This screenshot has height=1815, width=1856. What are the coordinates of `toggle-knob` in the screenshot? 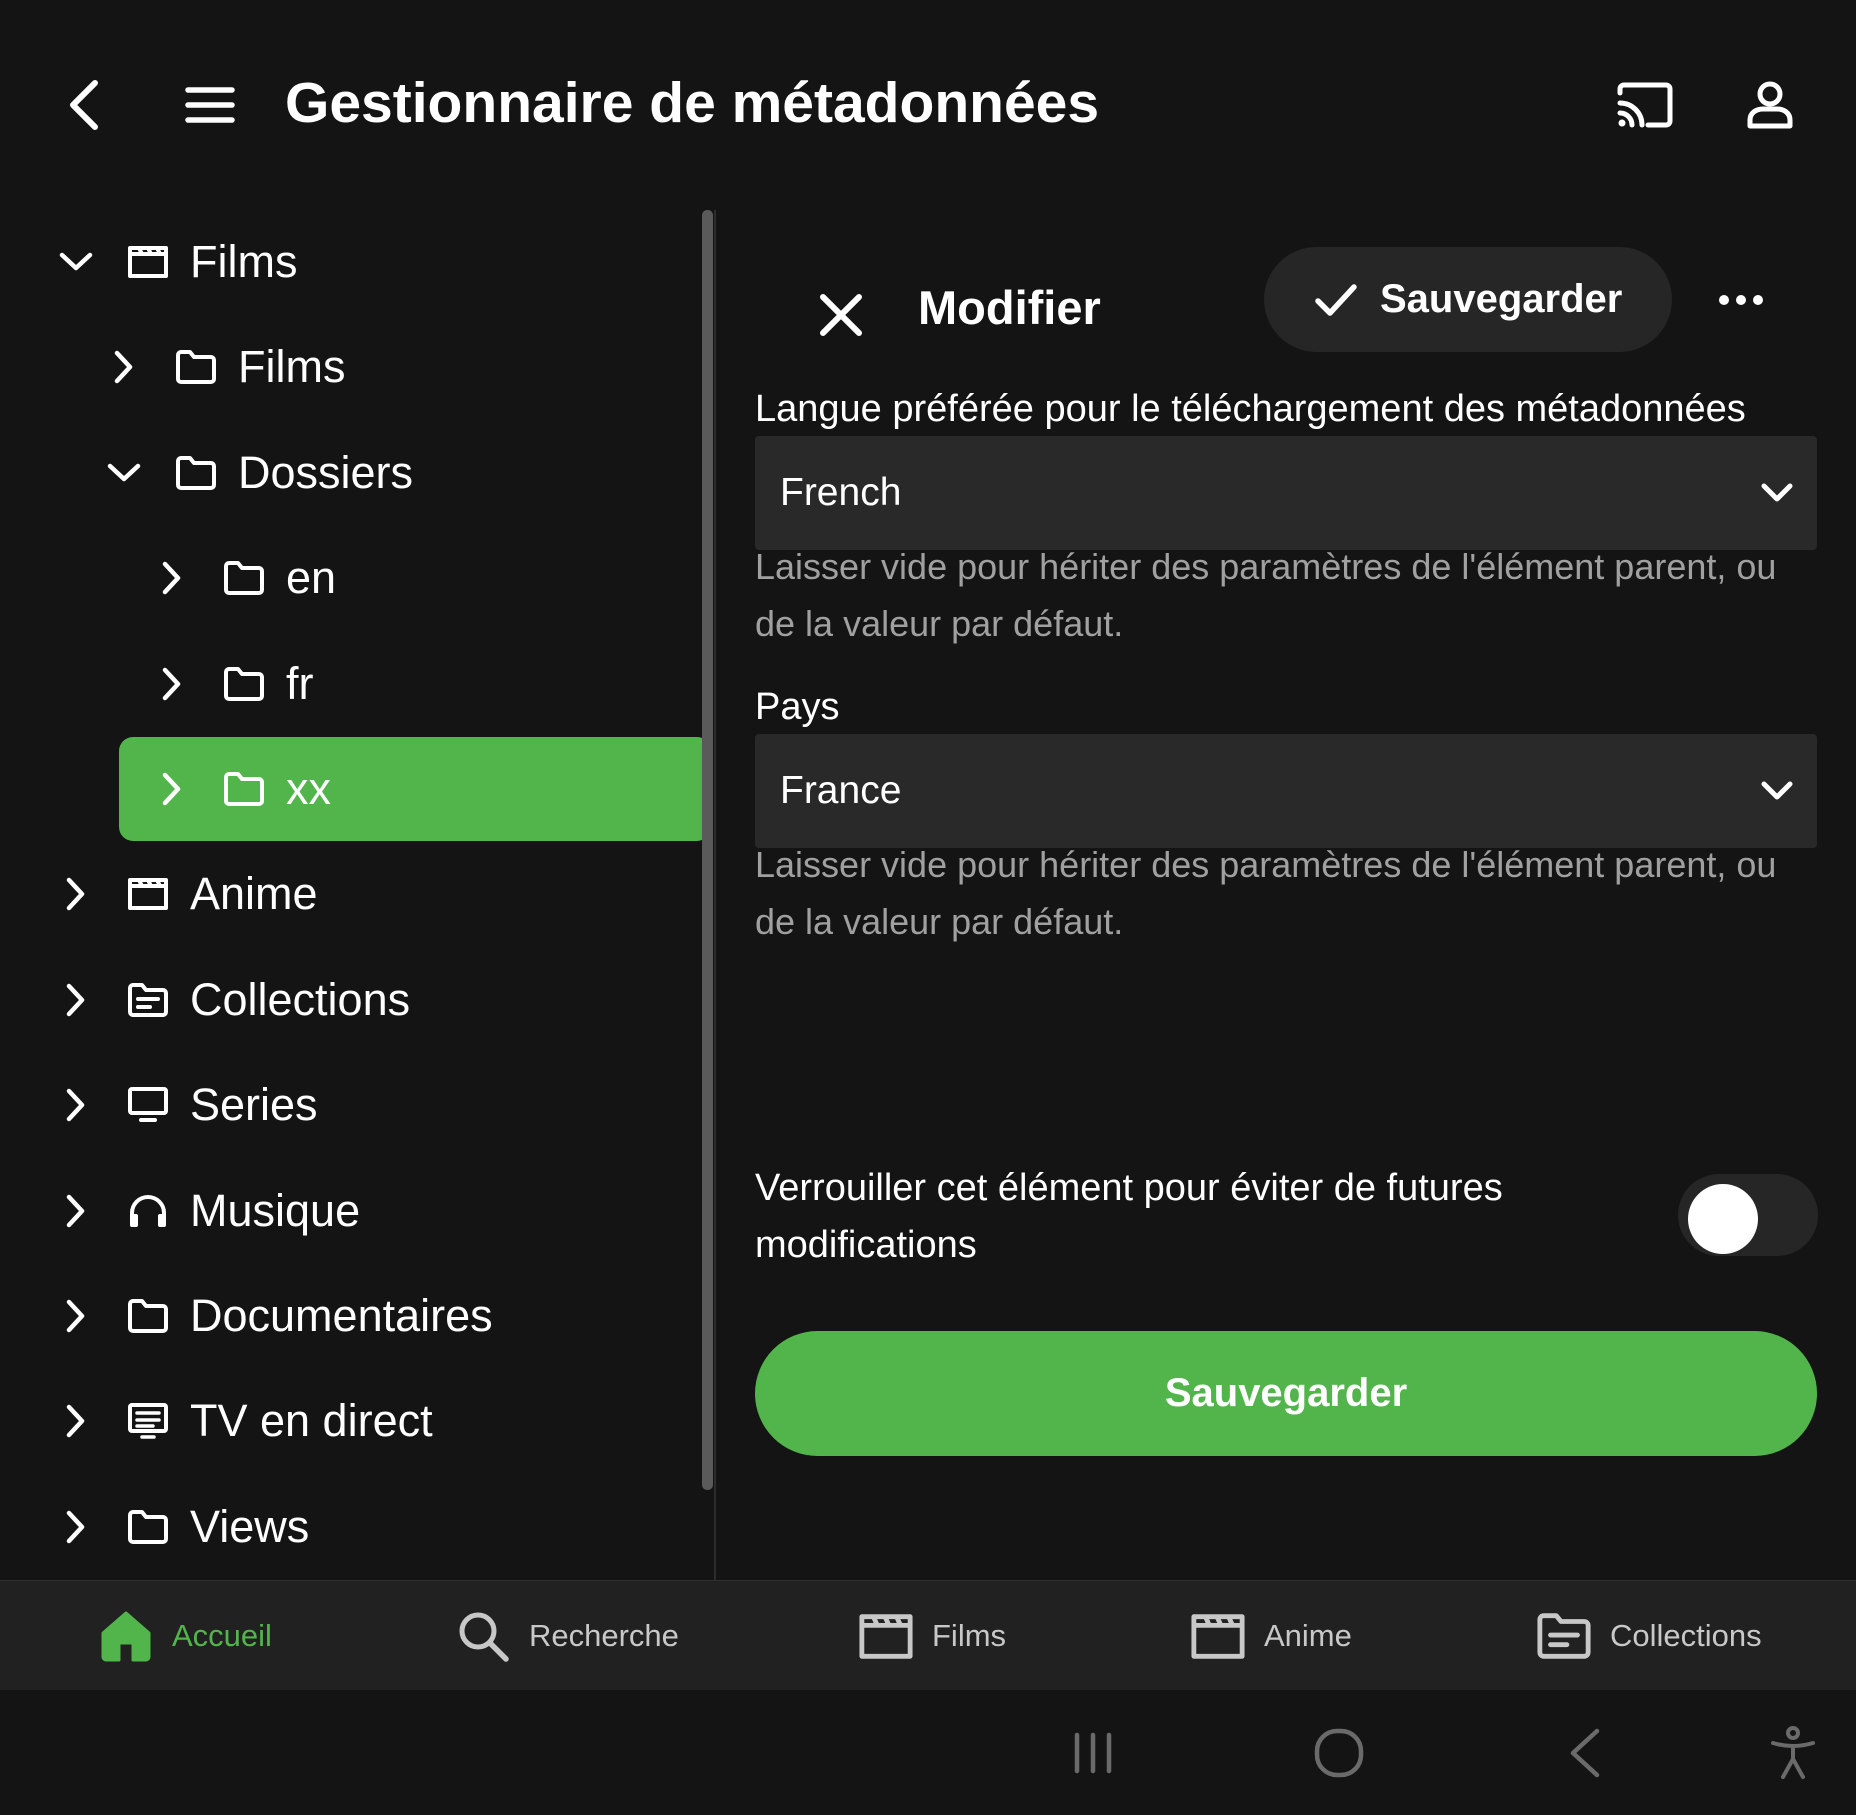 It's located at (1723, 1219).